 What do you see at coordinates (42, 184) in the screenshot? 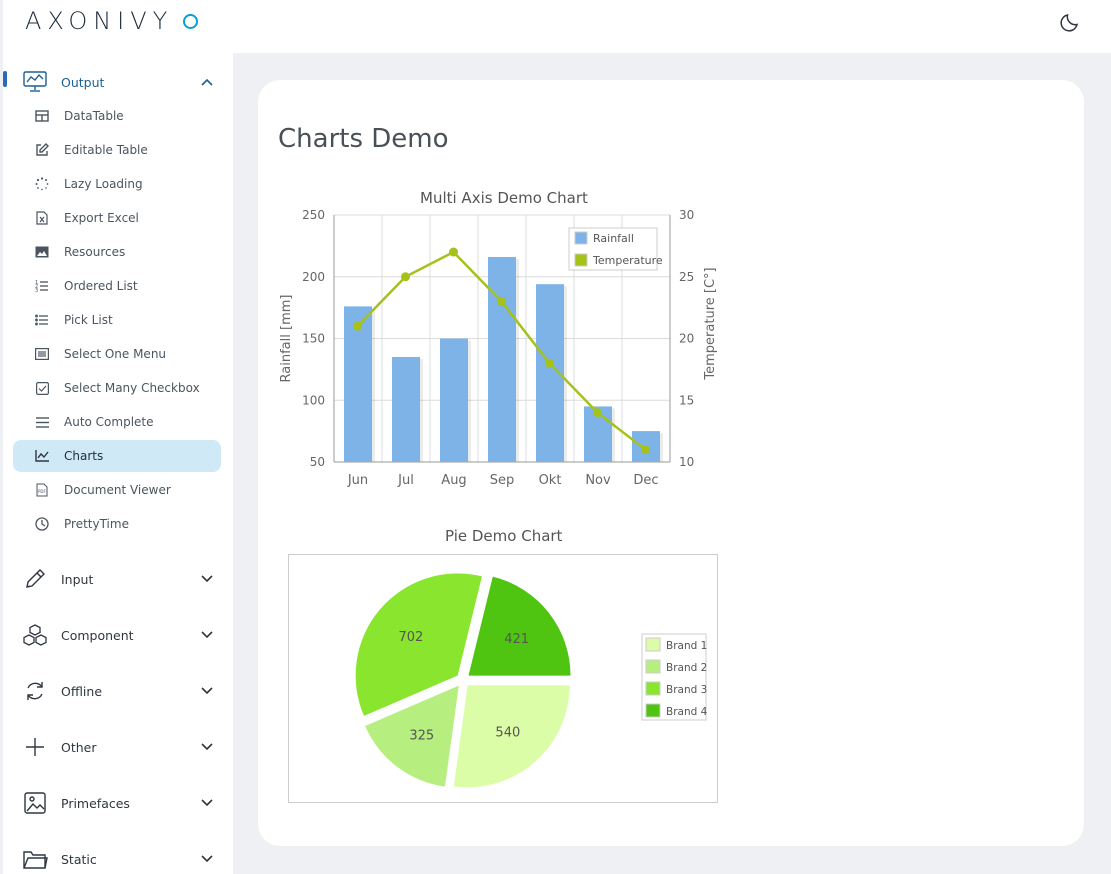
I see `spinner-icon` at bounding box center [42, 184].